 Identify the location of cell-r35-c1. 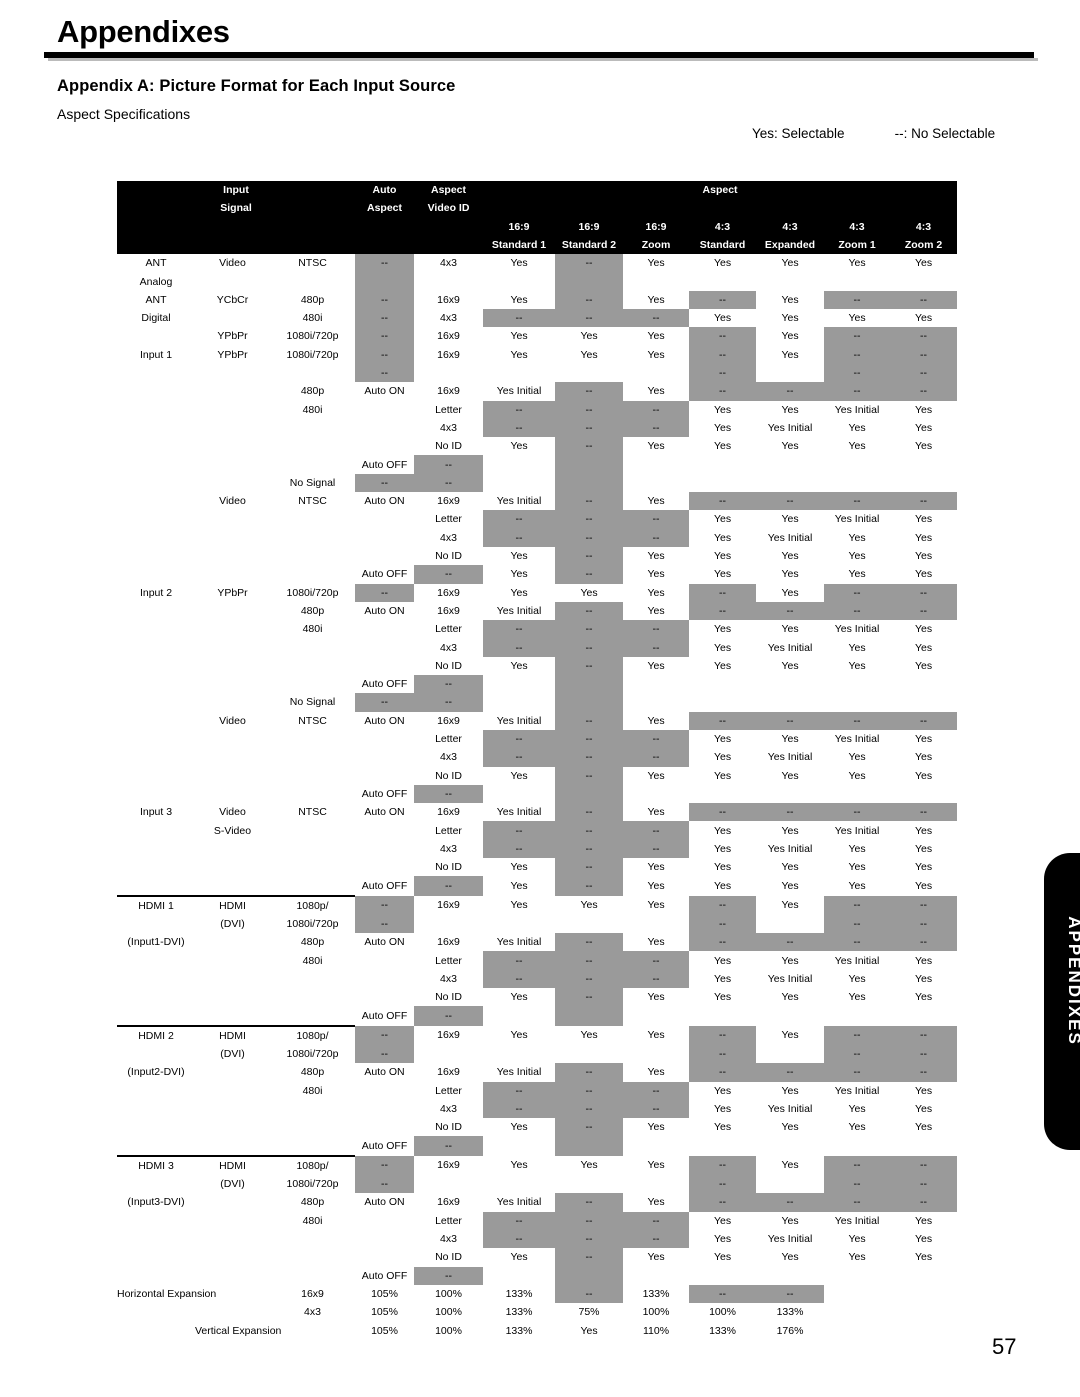
(156, 885).